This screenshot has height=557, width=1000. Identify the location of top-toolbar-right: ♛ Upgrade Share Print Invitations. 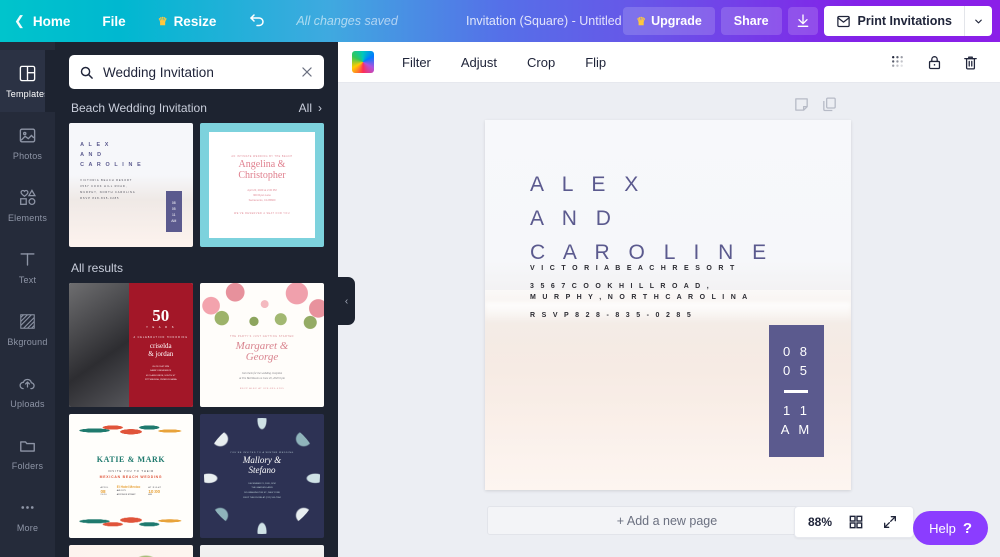
(811, 21).